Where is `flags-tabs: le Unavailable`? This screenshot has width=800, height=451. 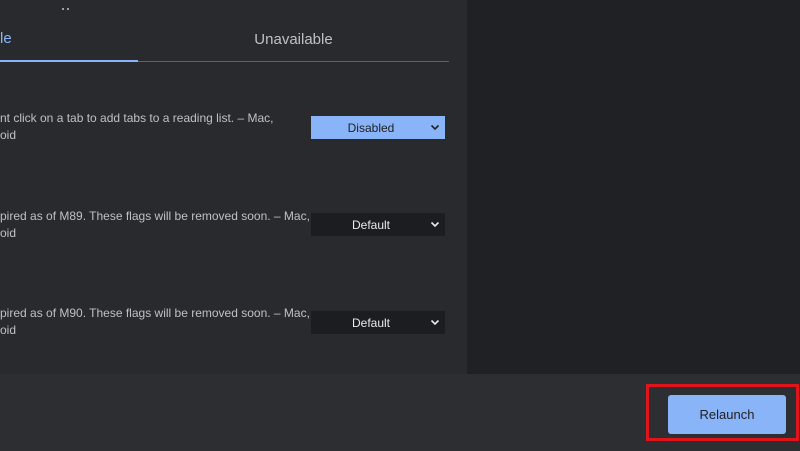 flags-tabs: le Unavailable is located at coordinates (224, 41).